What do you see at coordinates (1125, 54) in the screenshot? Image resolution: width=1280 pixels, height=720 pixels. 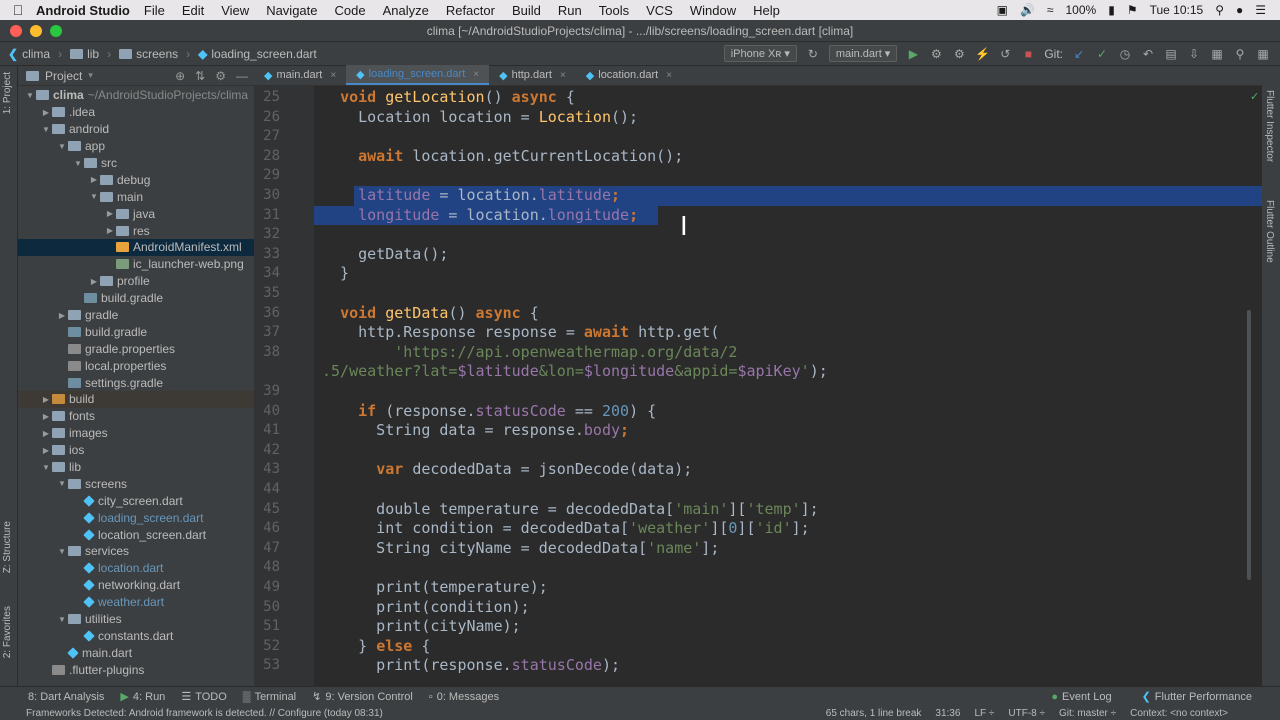 I see `git-history-icon: ◷` at bounding box center [1125, 54].